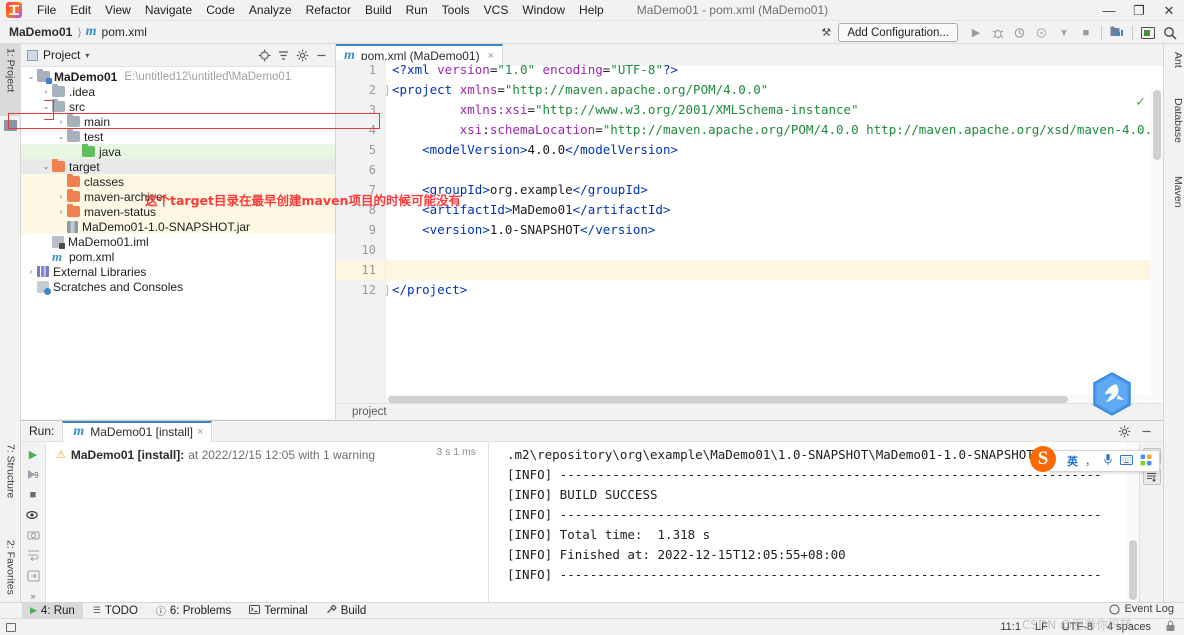 The width and height of the screenshot is (1184, 635). Describe the element at coordinates (33, 555) in the screenshot. I see `soft-wrap-icon` at that location.